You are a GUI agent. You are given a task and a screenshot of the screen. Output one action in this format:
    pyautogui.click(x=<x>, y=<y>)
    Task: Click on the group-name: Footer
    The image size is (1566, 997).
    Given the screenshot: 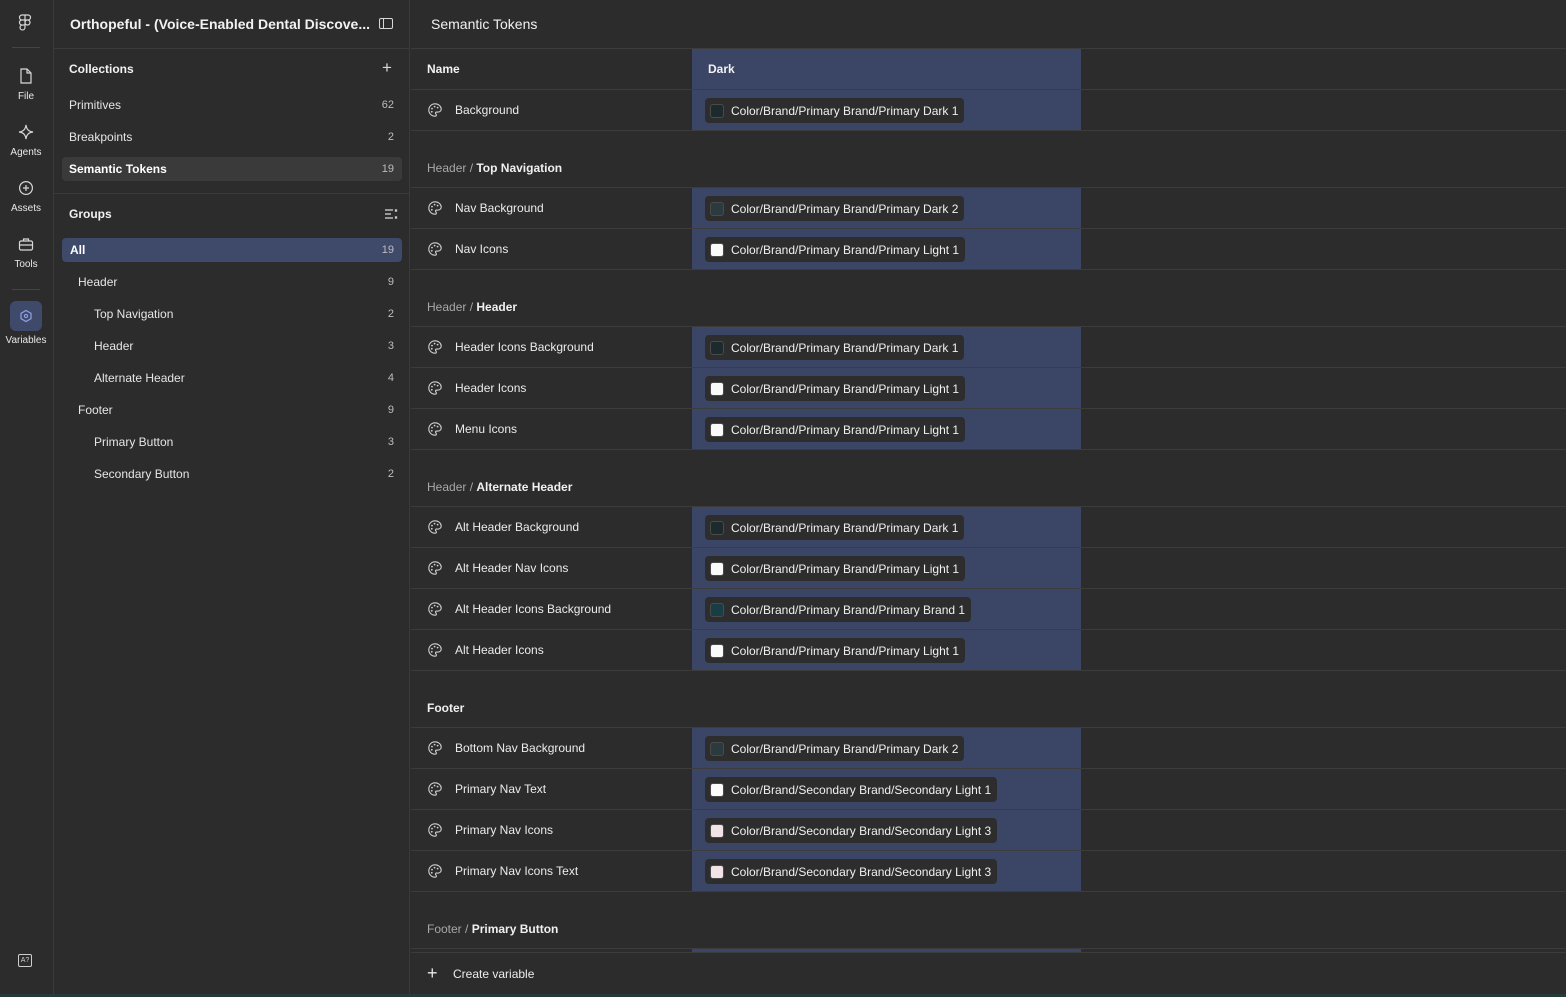 What is the action you would take?
    pyautogui.click(x=95, y=410)
    